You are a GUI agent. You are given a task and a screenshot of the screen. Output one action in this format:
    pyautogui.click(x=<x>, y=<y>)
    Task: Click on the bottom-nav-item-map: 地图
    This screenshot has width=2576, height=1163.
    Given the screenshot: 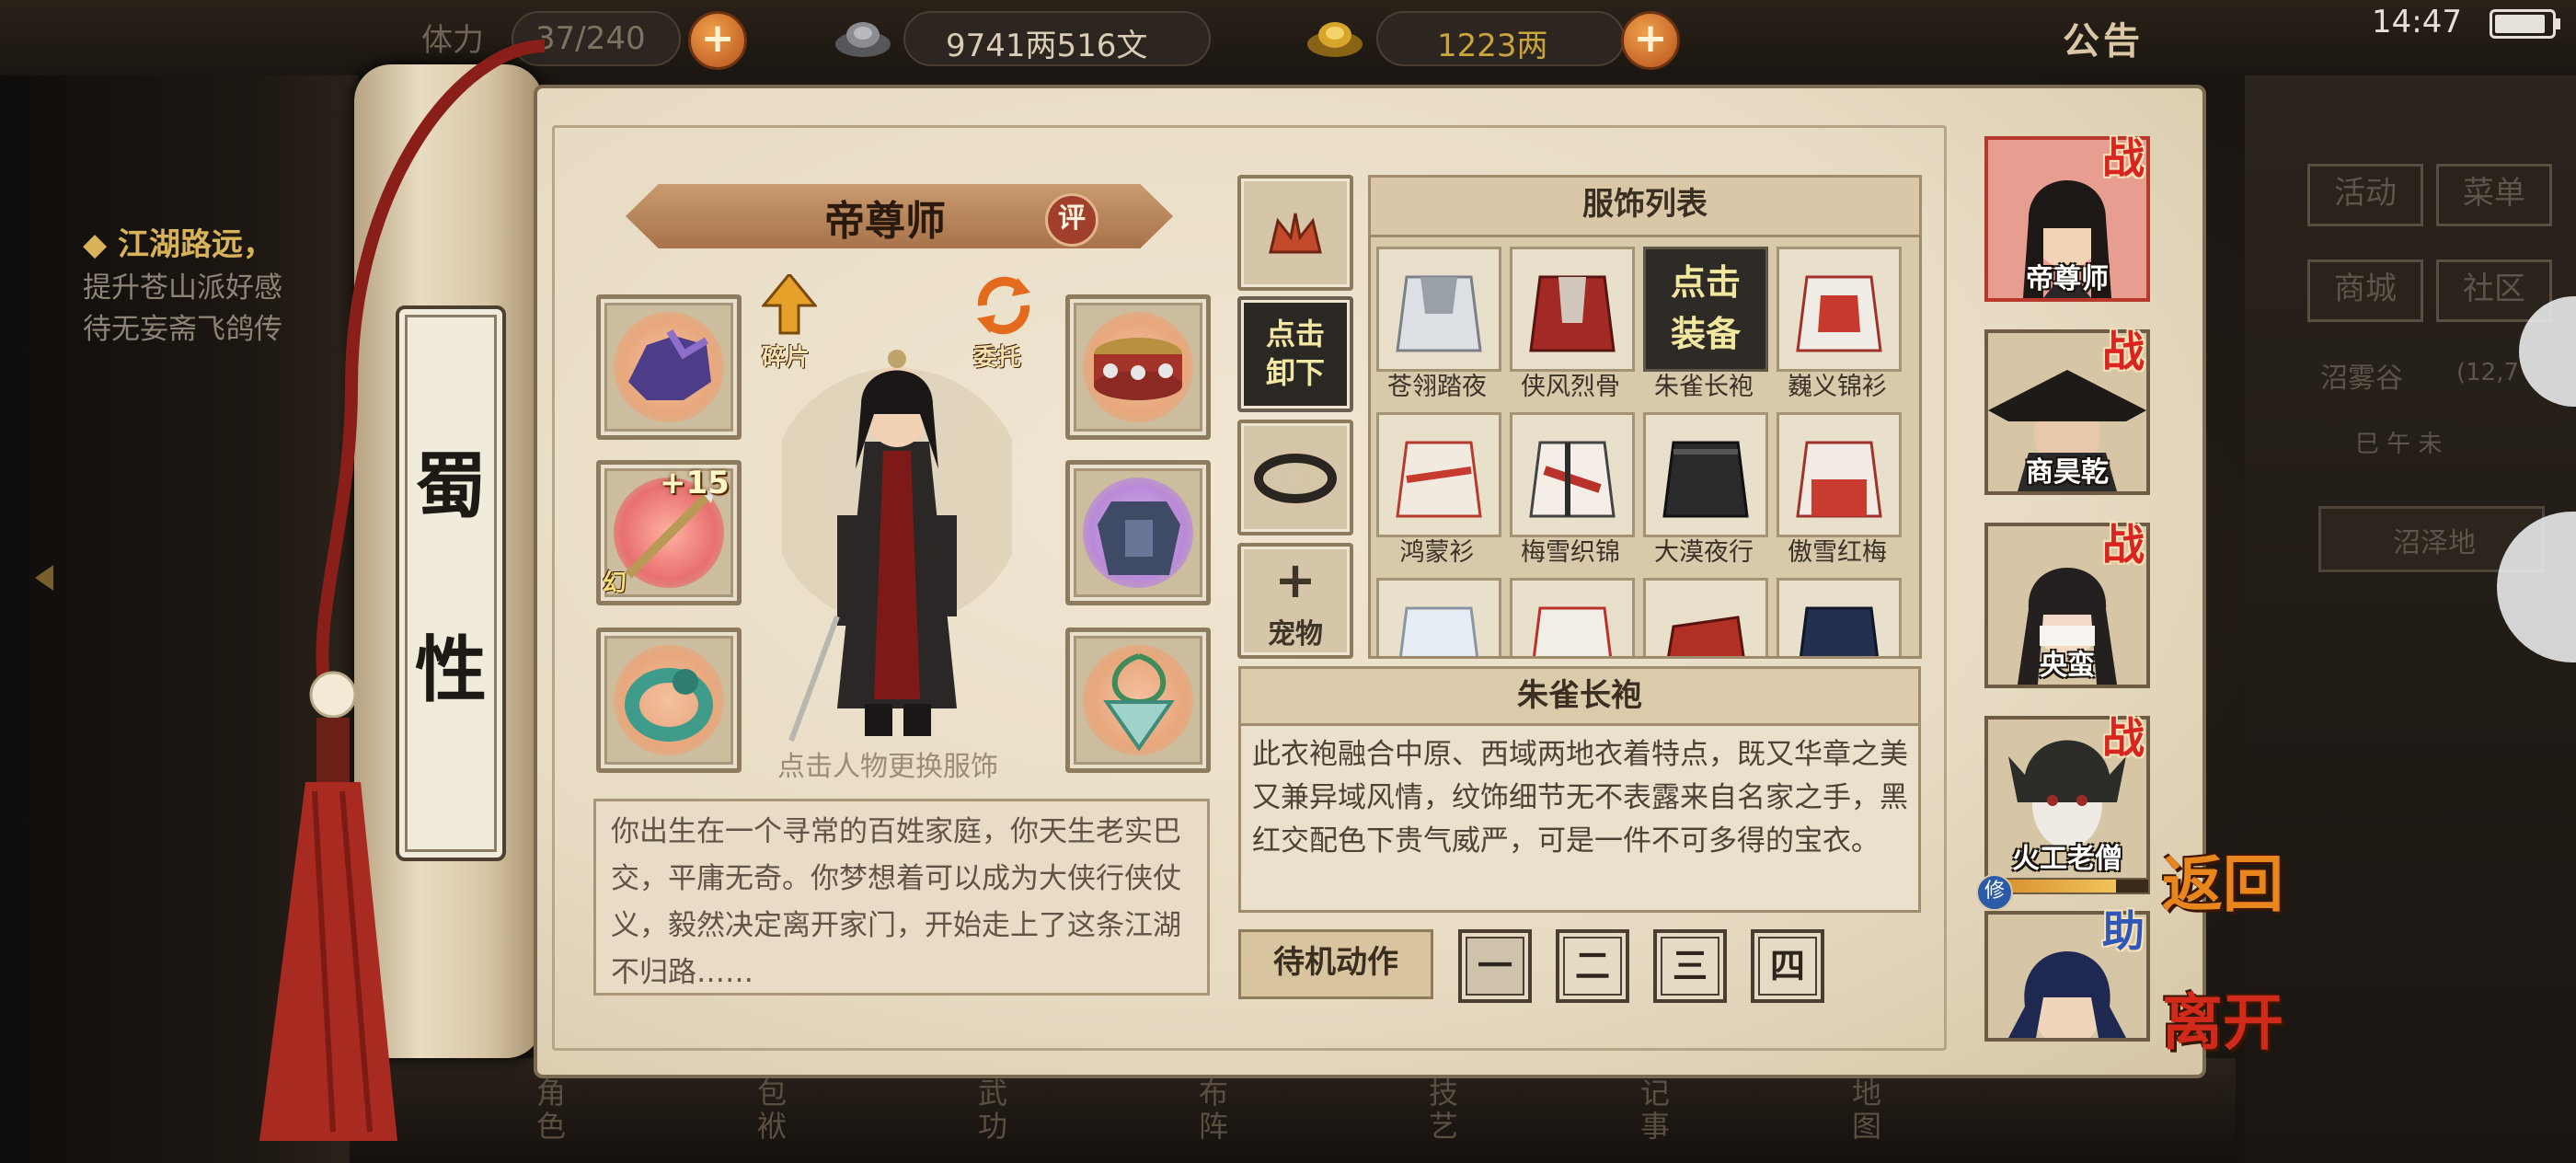 What is the action you would take?
    pyautogui.click(x=1866, y=1110)
    